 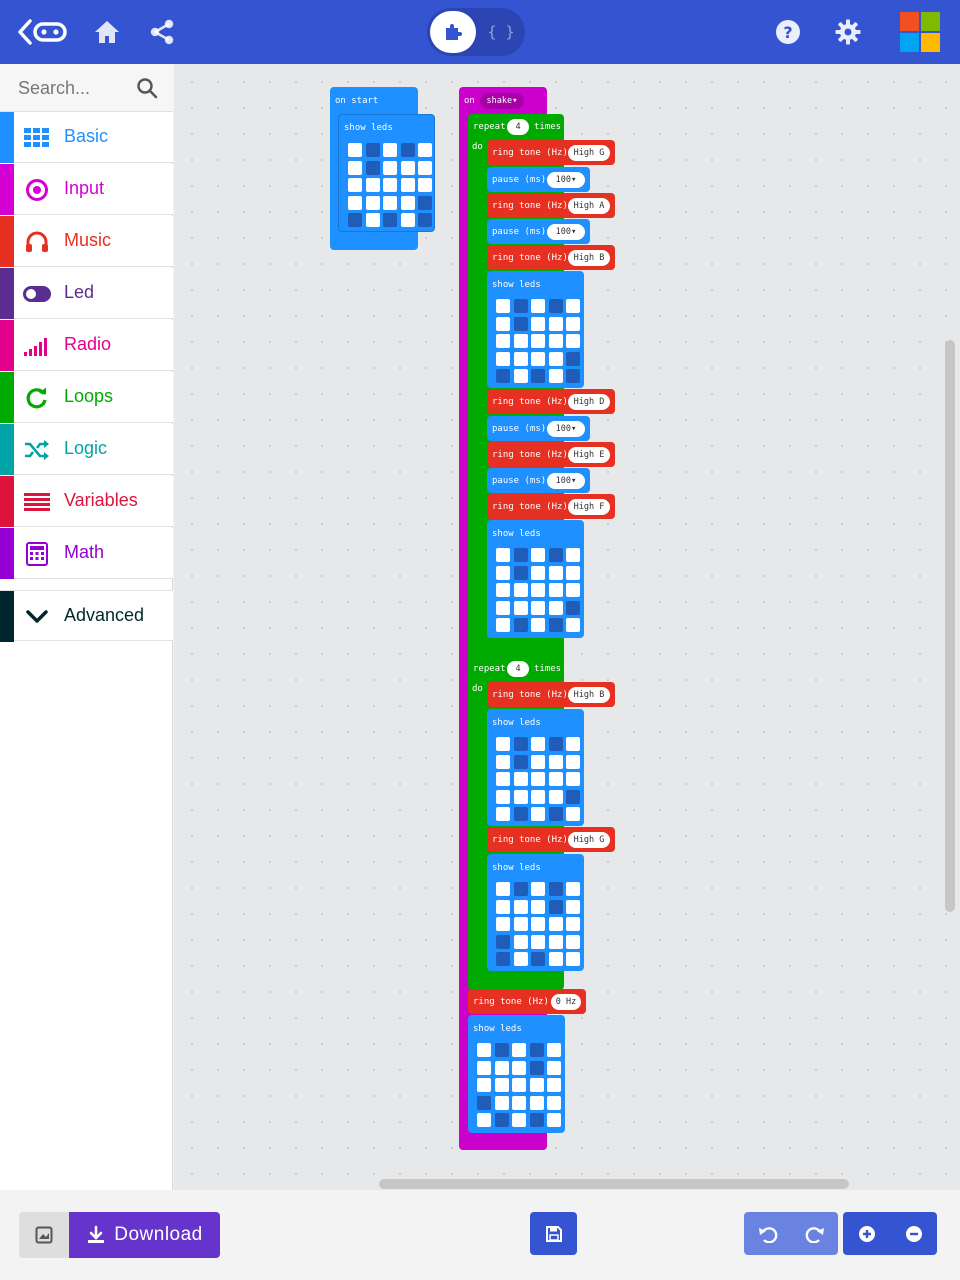 I want to click on note-dropdown: High D, so click(x=589, y=402).